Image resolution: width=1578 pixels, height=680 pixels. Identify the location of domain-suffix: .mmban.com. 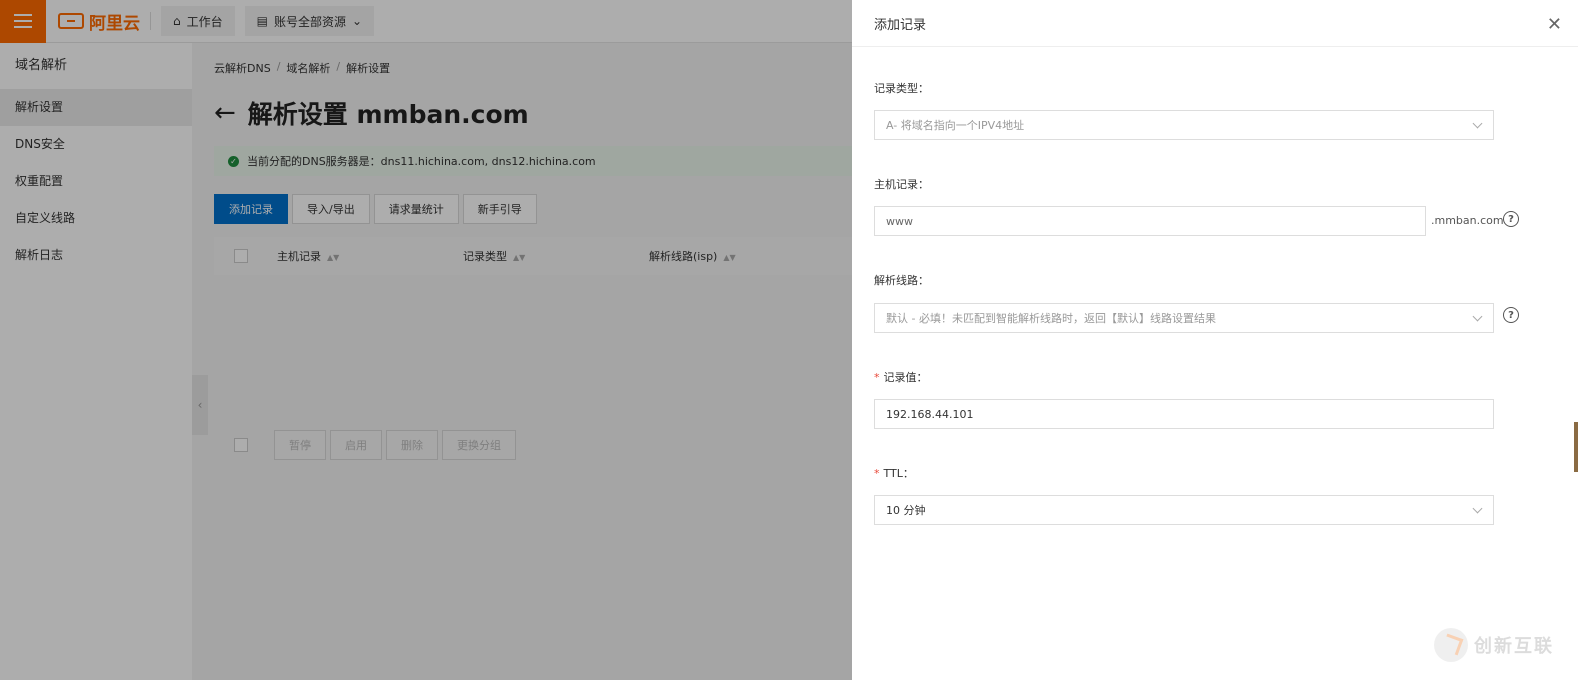
(1467, 220).